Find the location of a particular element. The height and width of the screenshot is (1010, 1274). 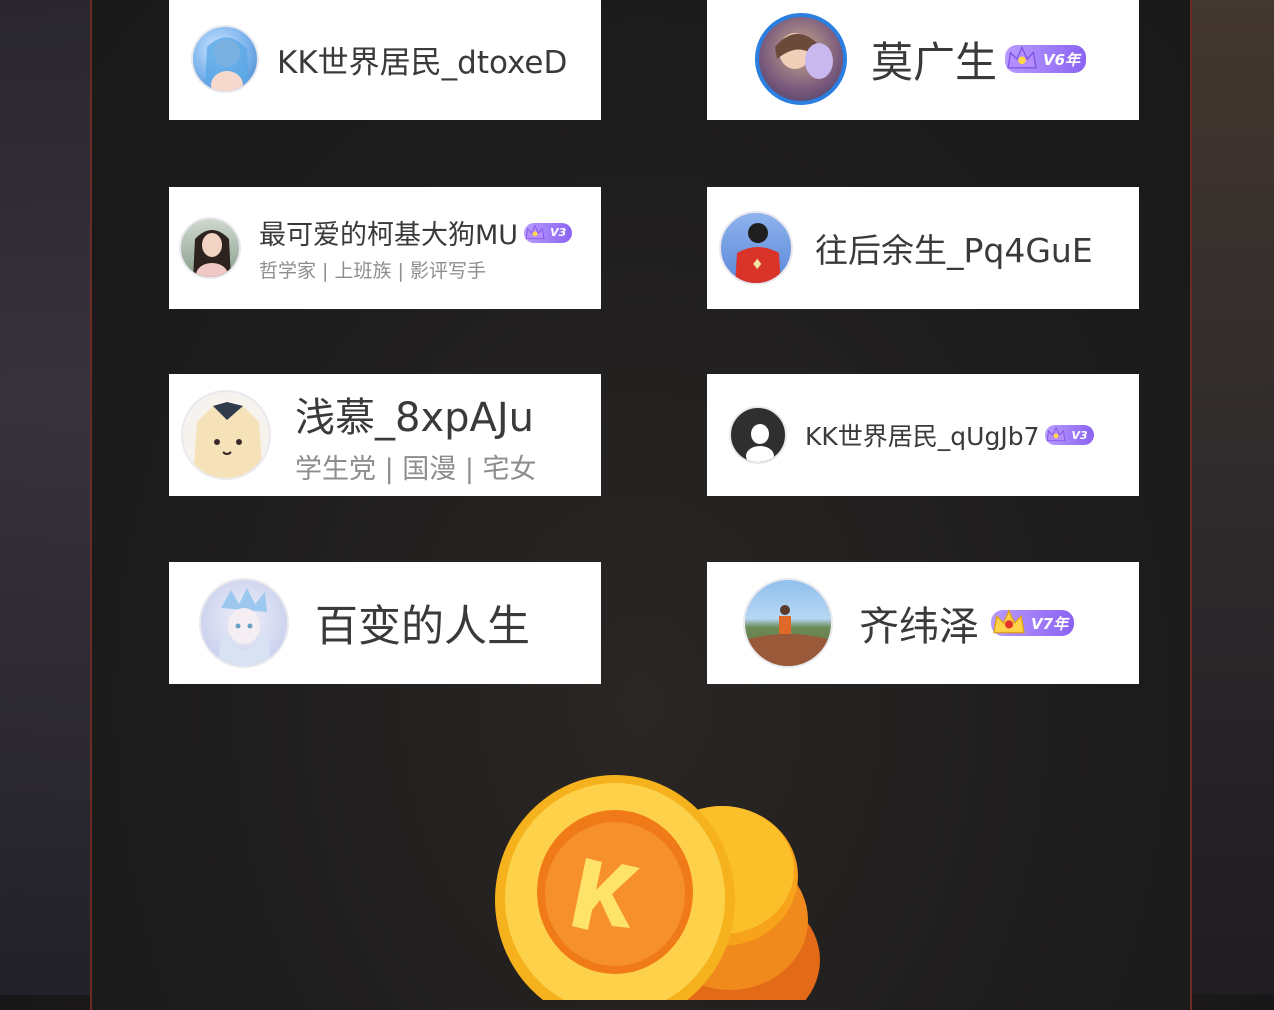

user-card: KK世界居民_dtoxeD is located at coordinates (385, 60).